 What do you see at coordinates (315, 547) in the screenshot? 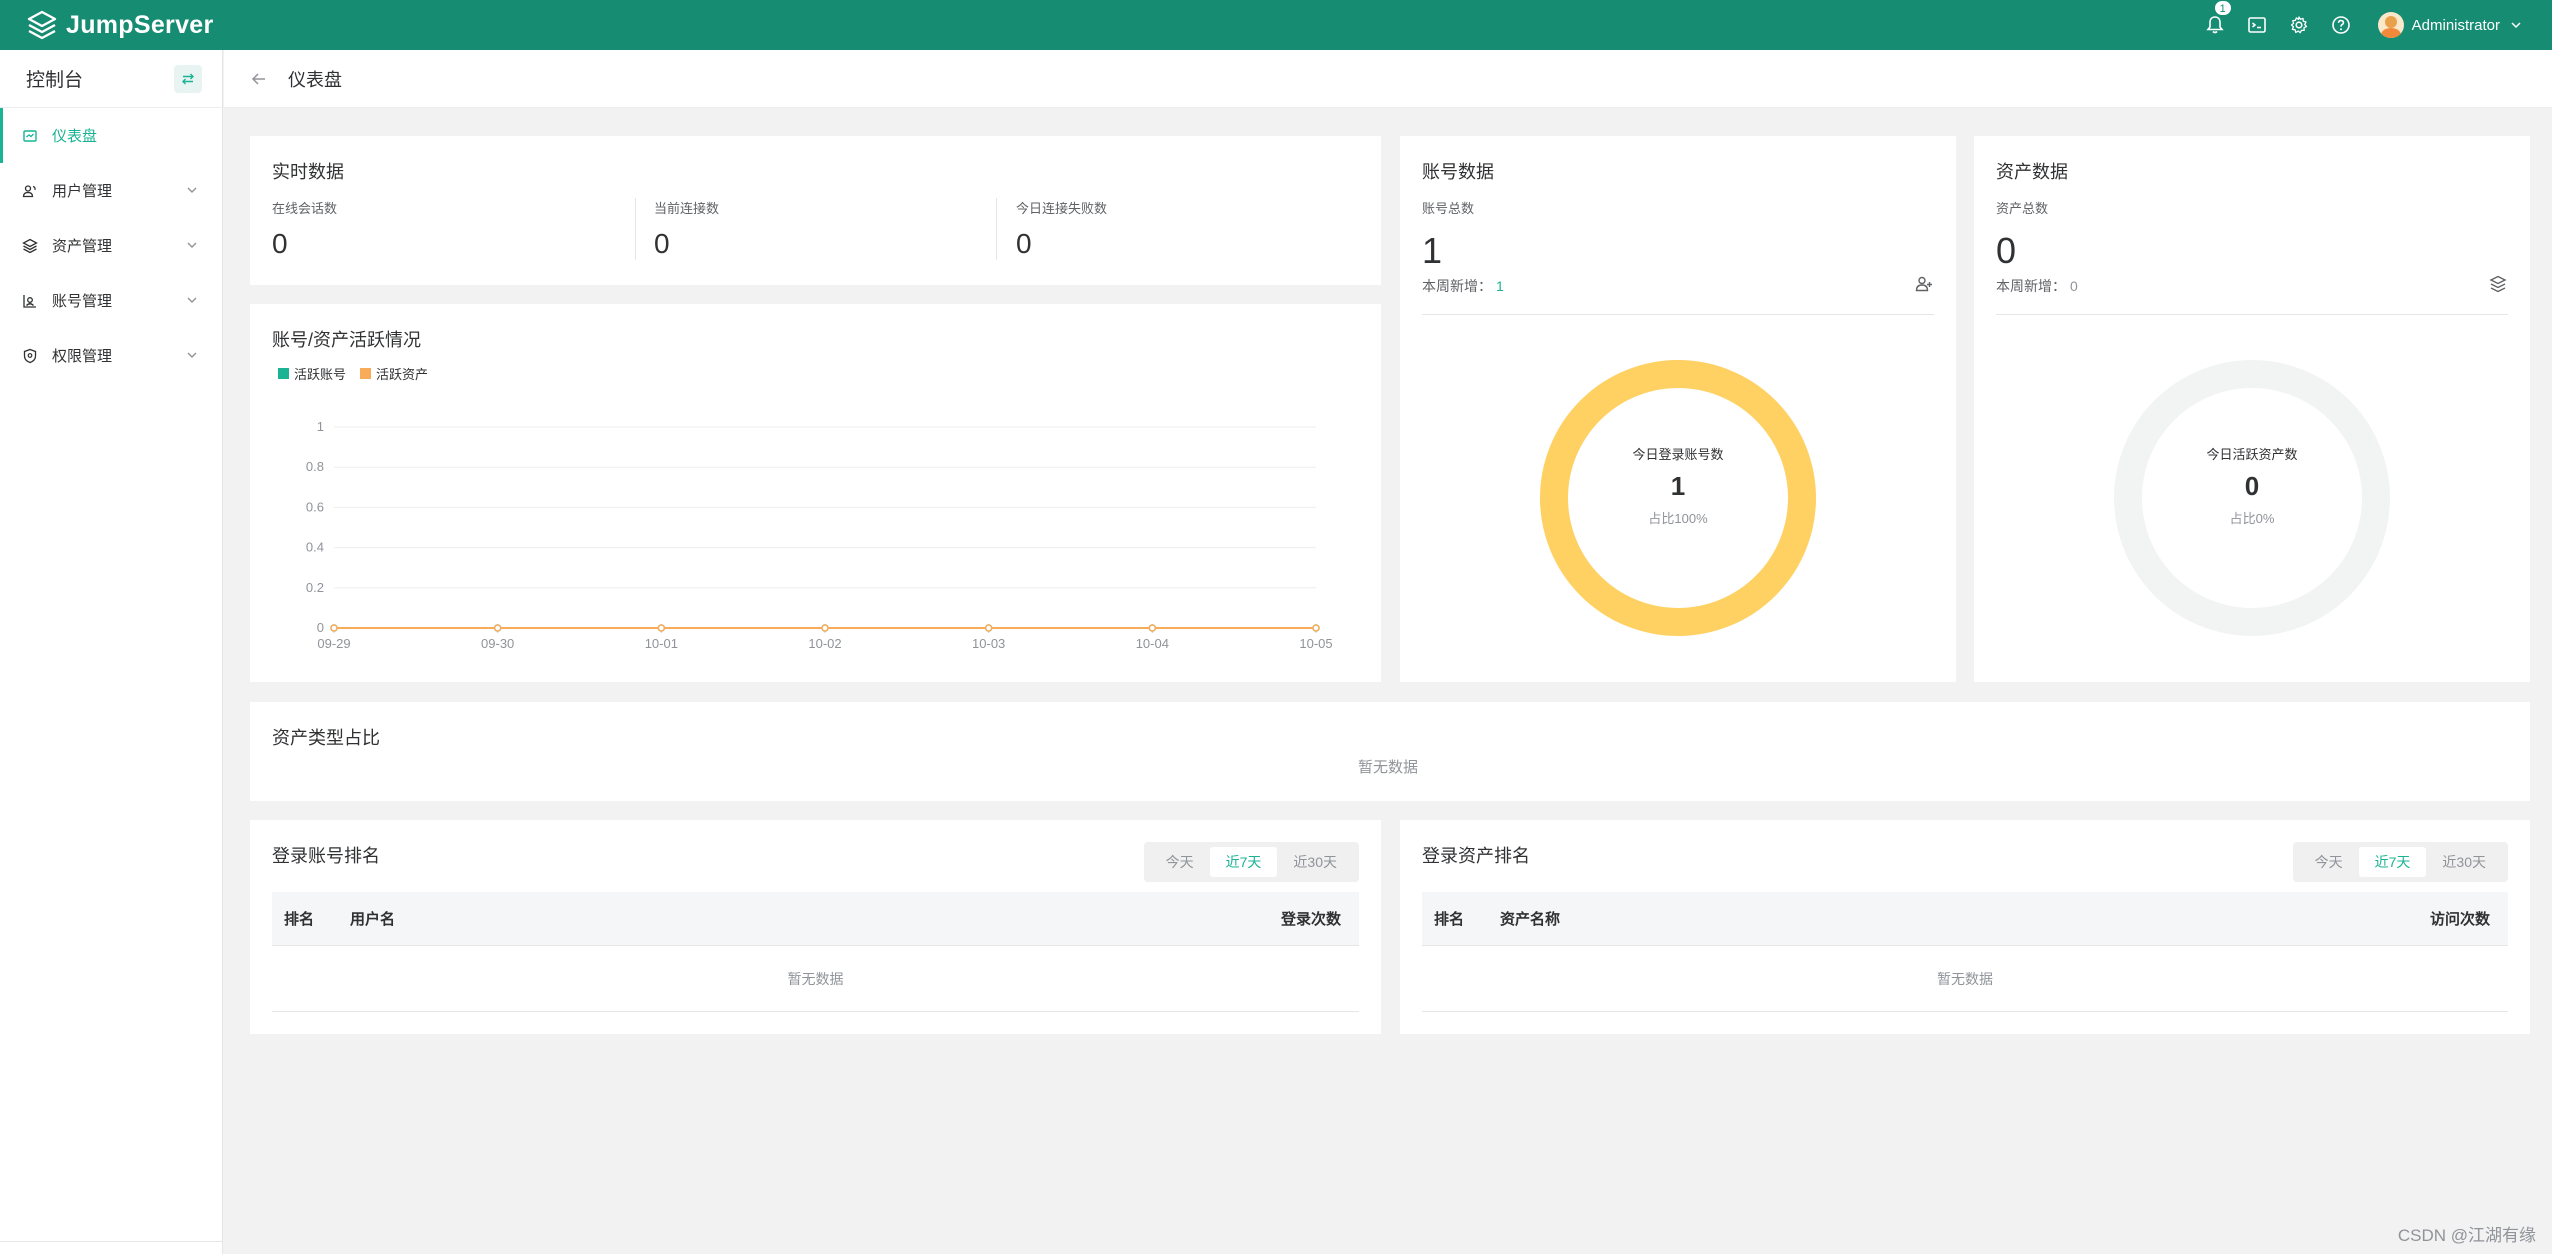
I see `y-tick-label: 0.4` at bounding box center [315, 547].